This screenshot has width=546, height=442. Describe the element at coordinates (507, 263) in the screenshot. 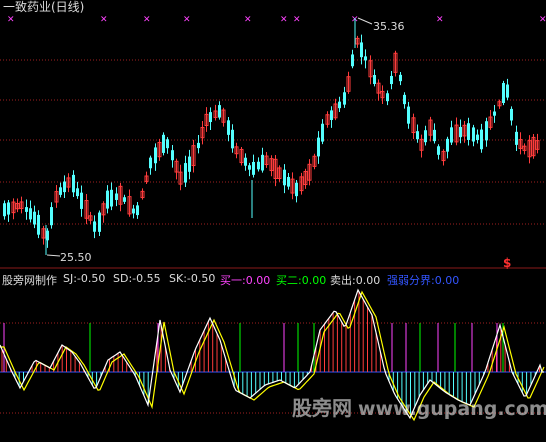

I see `sell-signal-marker: $` at that location.